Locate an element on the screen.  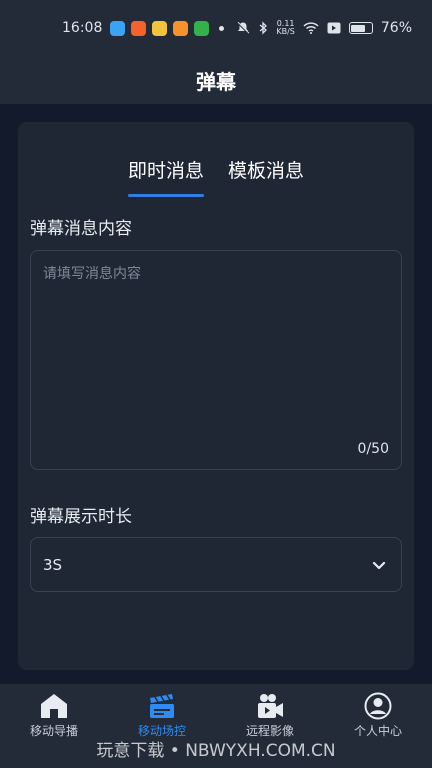
tab-template-message: 模板消息 is located at coordinates (266, 176).